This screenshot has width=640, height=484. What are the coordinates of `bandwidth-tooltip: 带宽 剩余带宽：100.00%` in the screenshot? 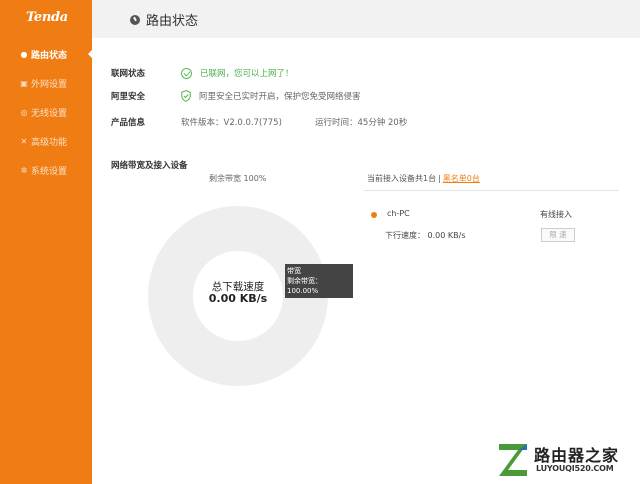 It's located at (319, 281).